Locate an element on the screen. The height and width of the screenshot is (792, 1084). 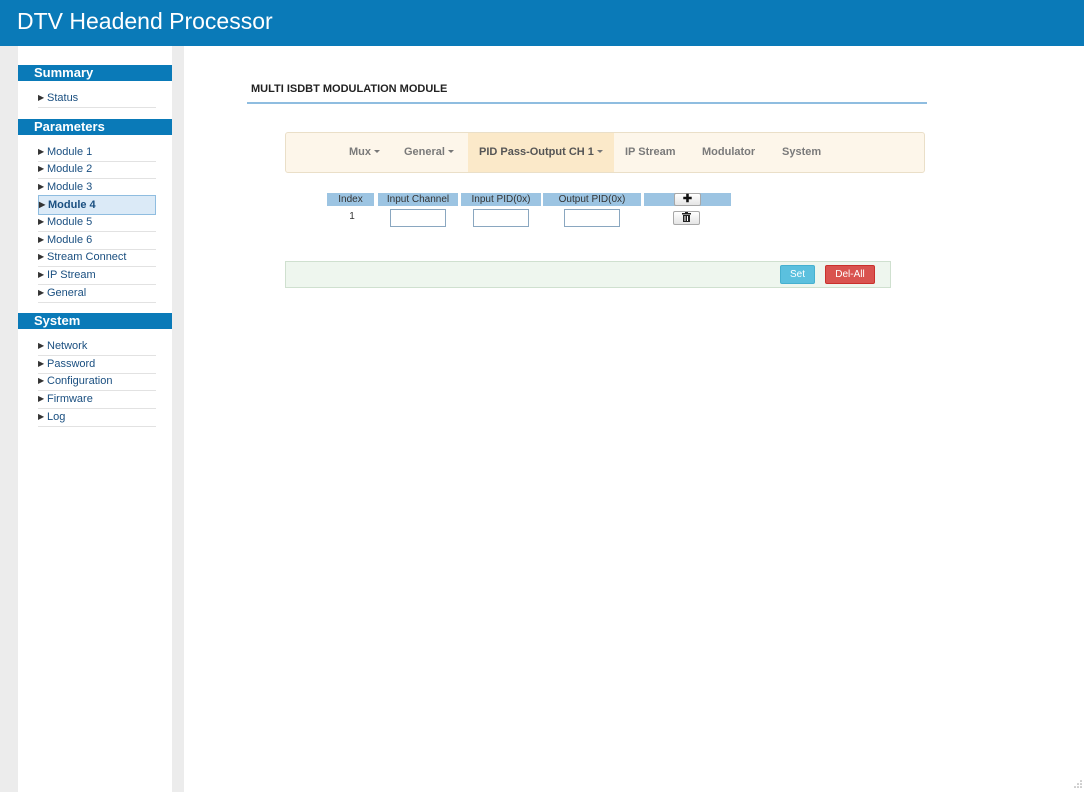
sidebar-item-label: Password is located at coordinates (71, 364).